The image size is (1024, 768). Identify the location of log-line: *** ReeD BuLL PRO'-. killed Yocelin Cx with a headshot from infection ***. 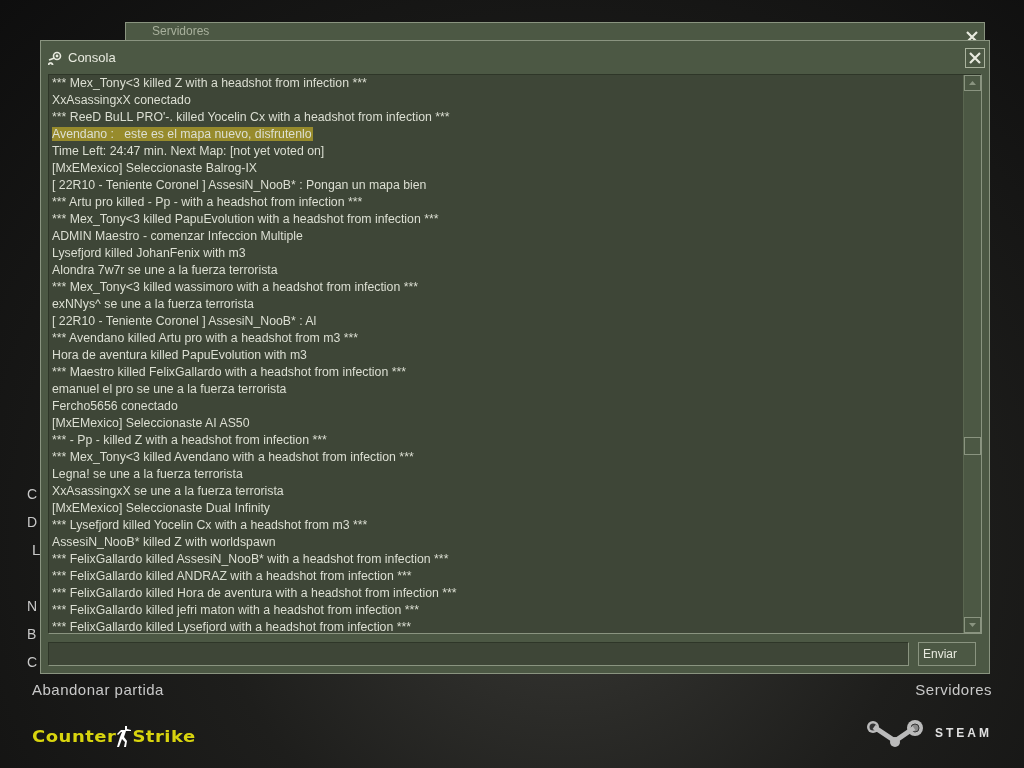
(251, 117).